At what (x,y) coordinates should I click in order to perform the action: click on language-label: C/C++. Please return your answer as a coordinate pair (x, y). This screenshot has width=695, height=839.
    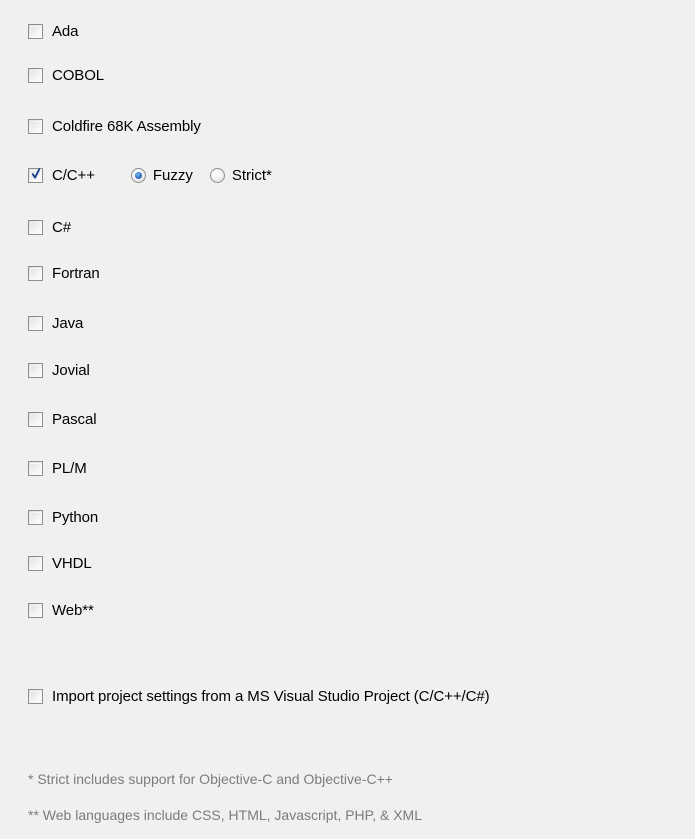
    Looking at the image, I should click on (73, 175).